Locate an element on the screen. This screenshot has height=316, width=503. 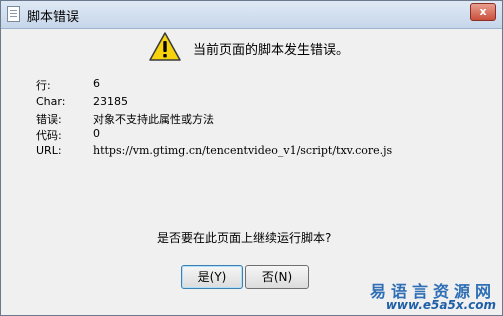
code-label: 代码: is located at coordinates (49, 135).